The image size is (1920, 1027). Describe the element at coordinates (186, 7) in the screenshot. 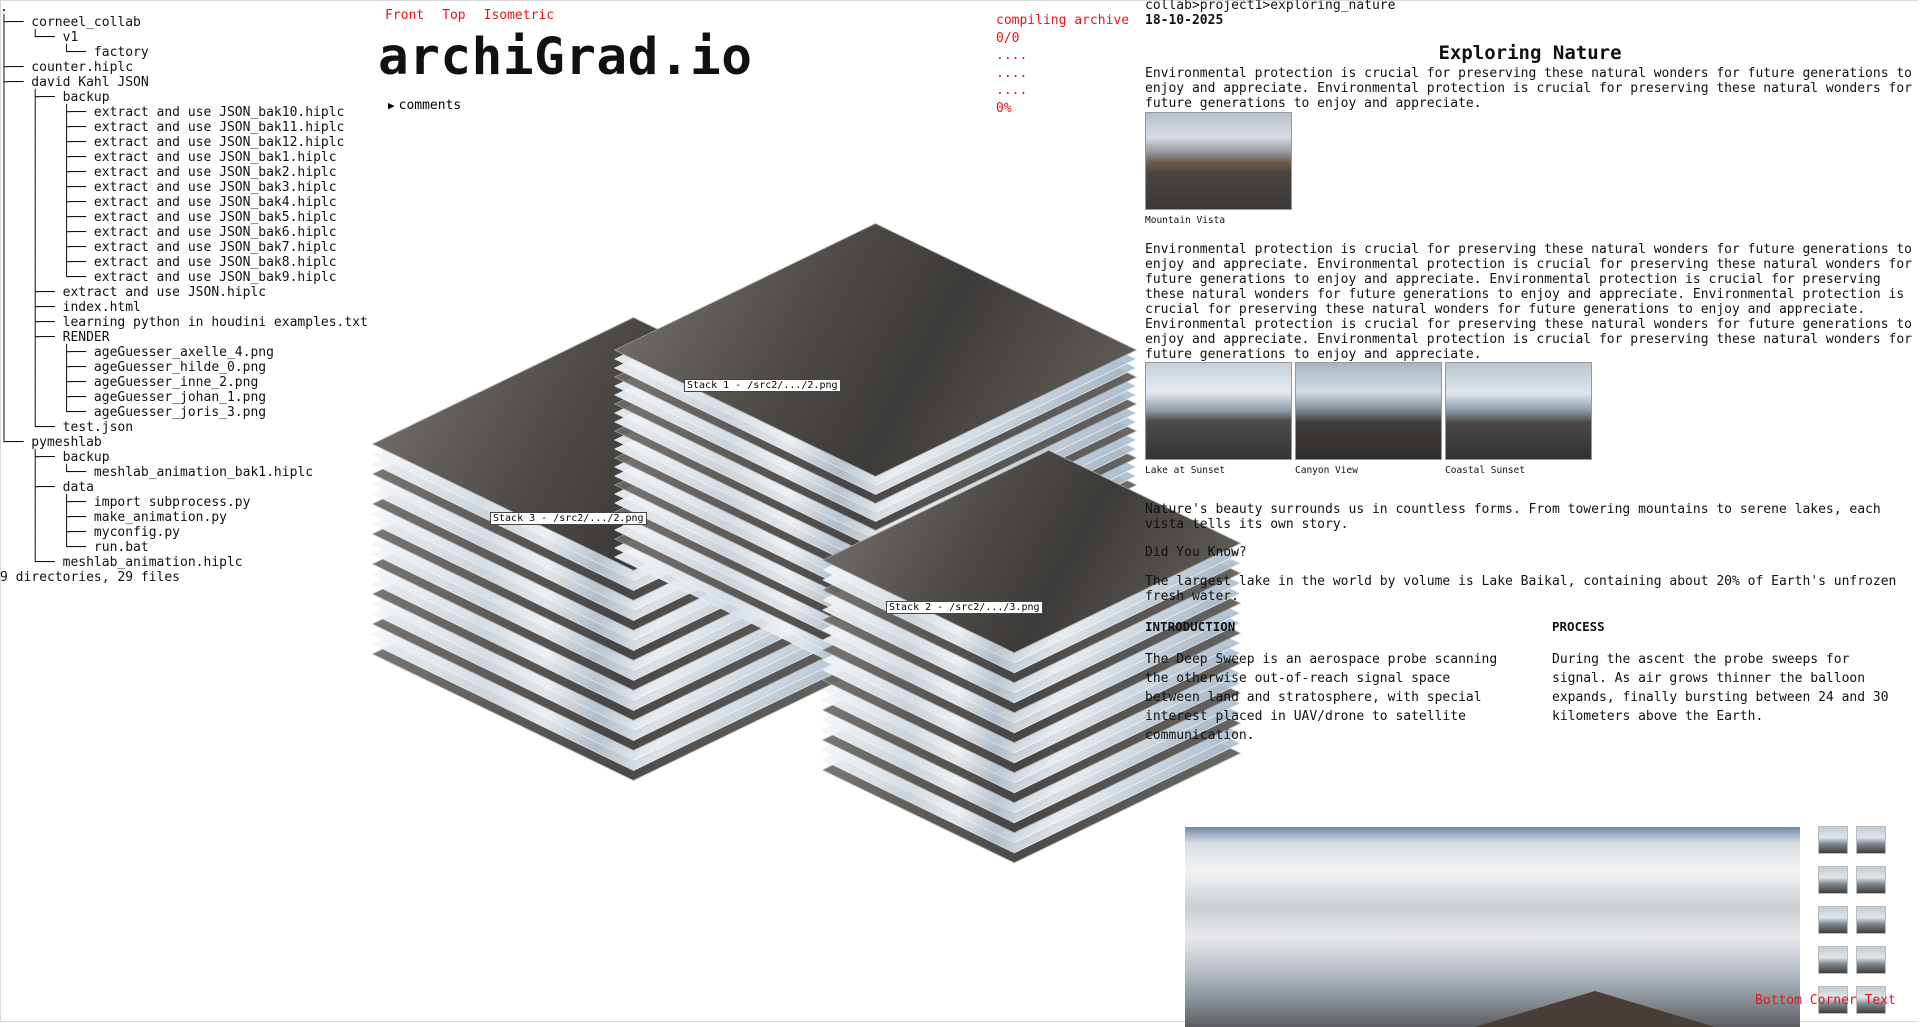

I see `tree-entry: .` at that location.